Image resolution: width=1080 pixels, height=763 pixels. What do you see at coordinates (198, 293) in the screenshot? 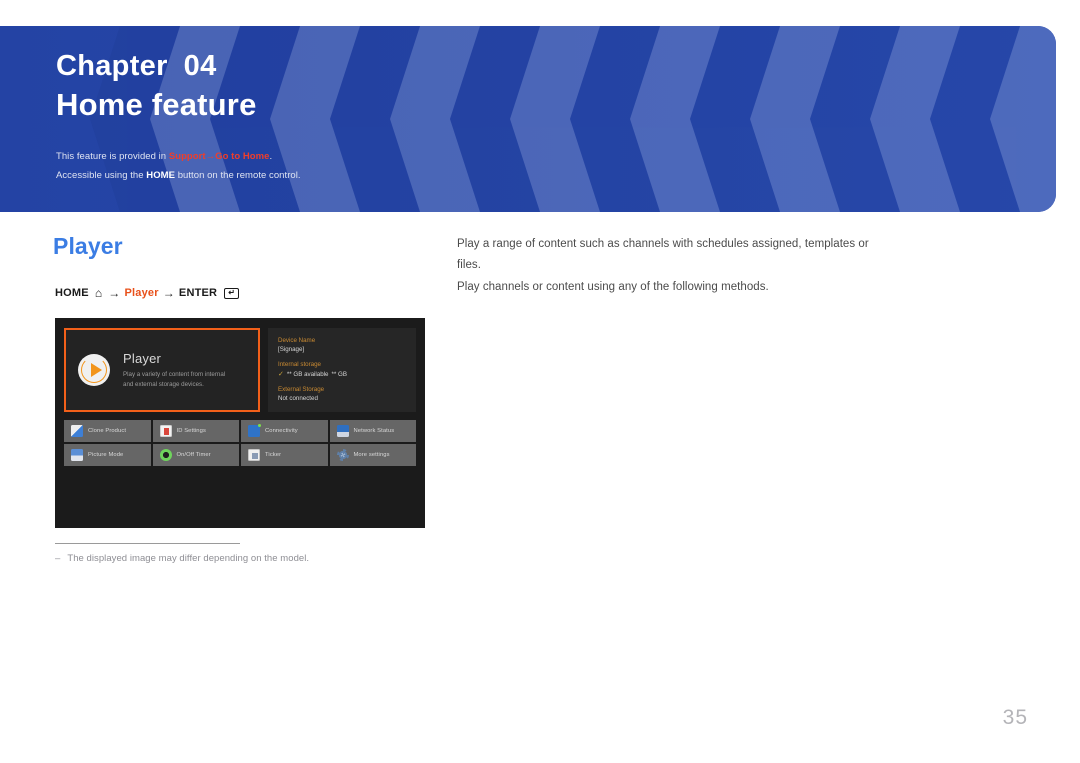
I see `breadcrumb-enter-label: ENTER` at bounding box center [198, 293].